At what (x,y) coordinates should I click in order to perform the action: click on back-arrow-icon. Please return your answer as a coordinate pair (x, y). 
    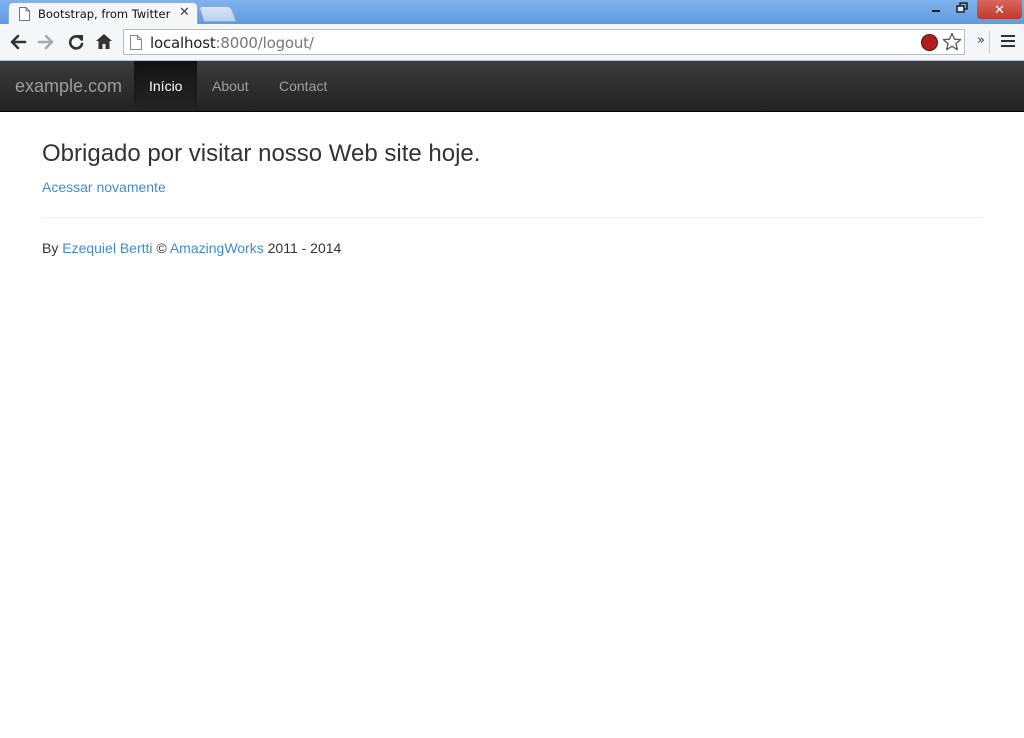
    Looking at the image, I should click on (18, 42).